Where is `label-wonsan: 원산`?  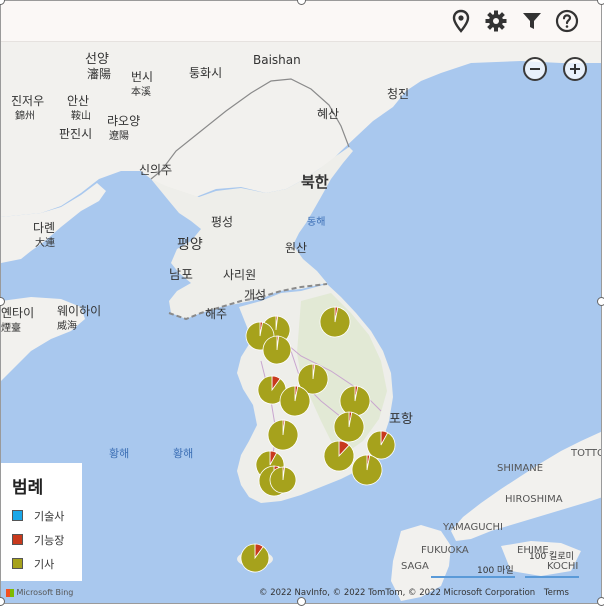 label-wonsan: 원산 is located at coordinates (296, 248).